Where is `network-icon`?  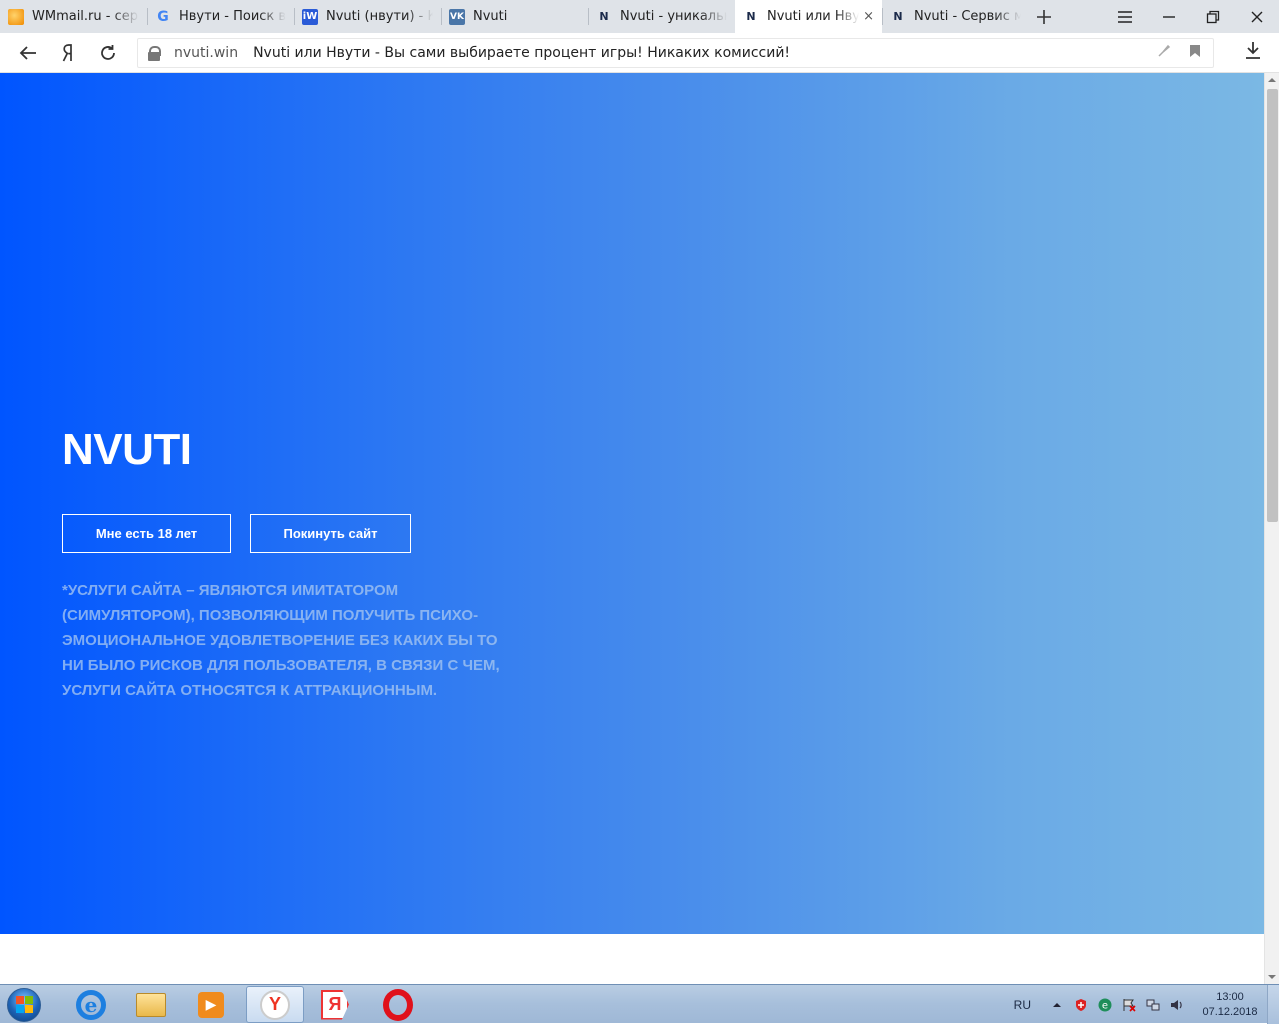
network-icon is located at coordinates (1153, 1005).